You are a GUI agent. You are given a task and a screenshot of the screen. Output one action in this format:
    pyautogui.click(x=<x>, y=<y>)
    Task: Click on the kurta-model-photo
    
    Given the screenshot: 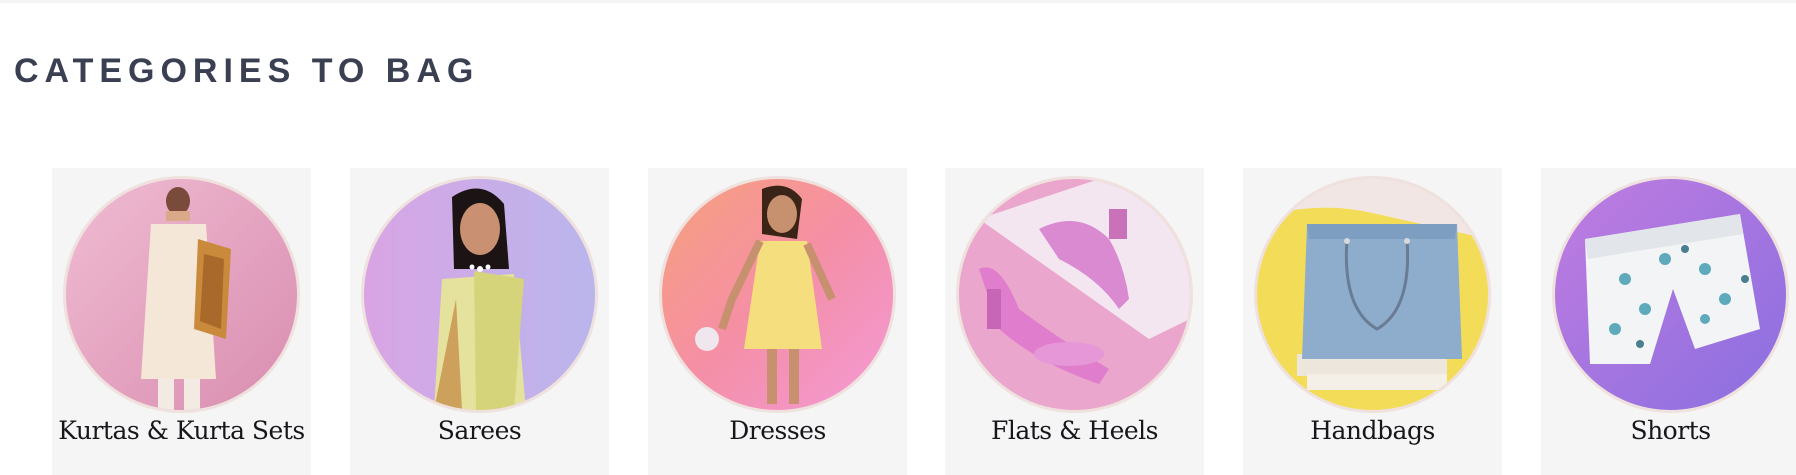 What is the action you would take?
    pyautogui.click(x=181, y=294)
    